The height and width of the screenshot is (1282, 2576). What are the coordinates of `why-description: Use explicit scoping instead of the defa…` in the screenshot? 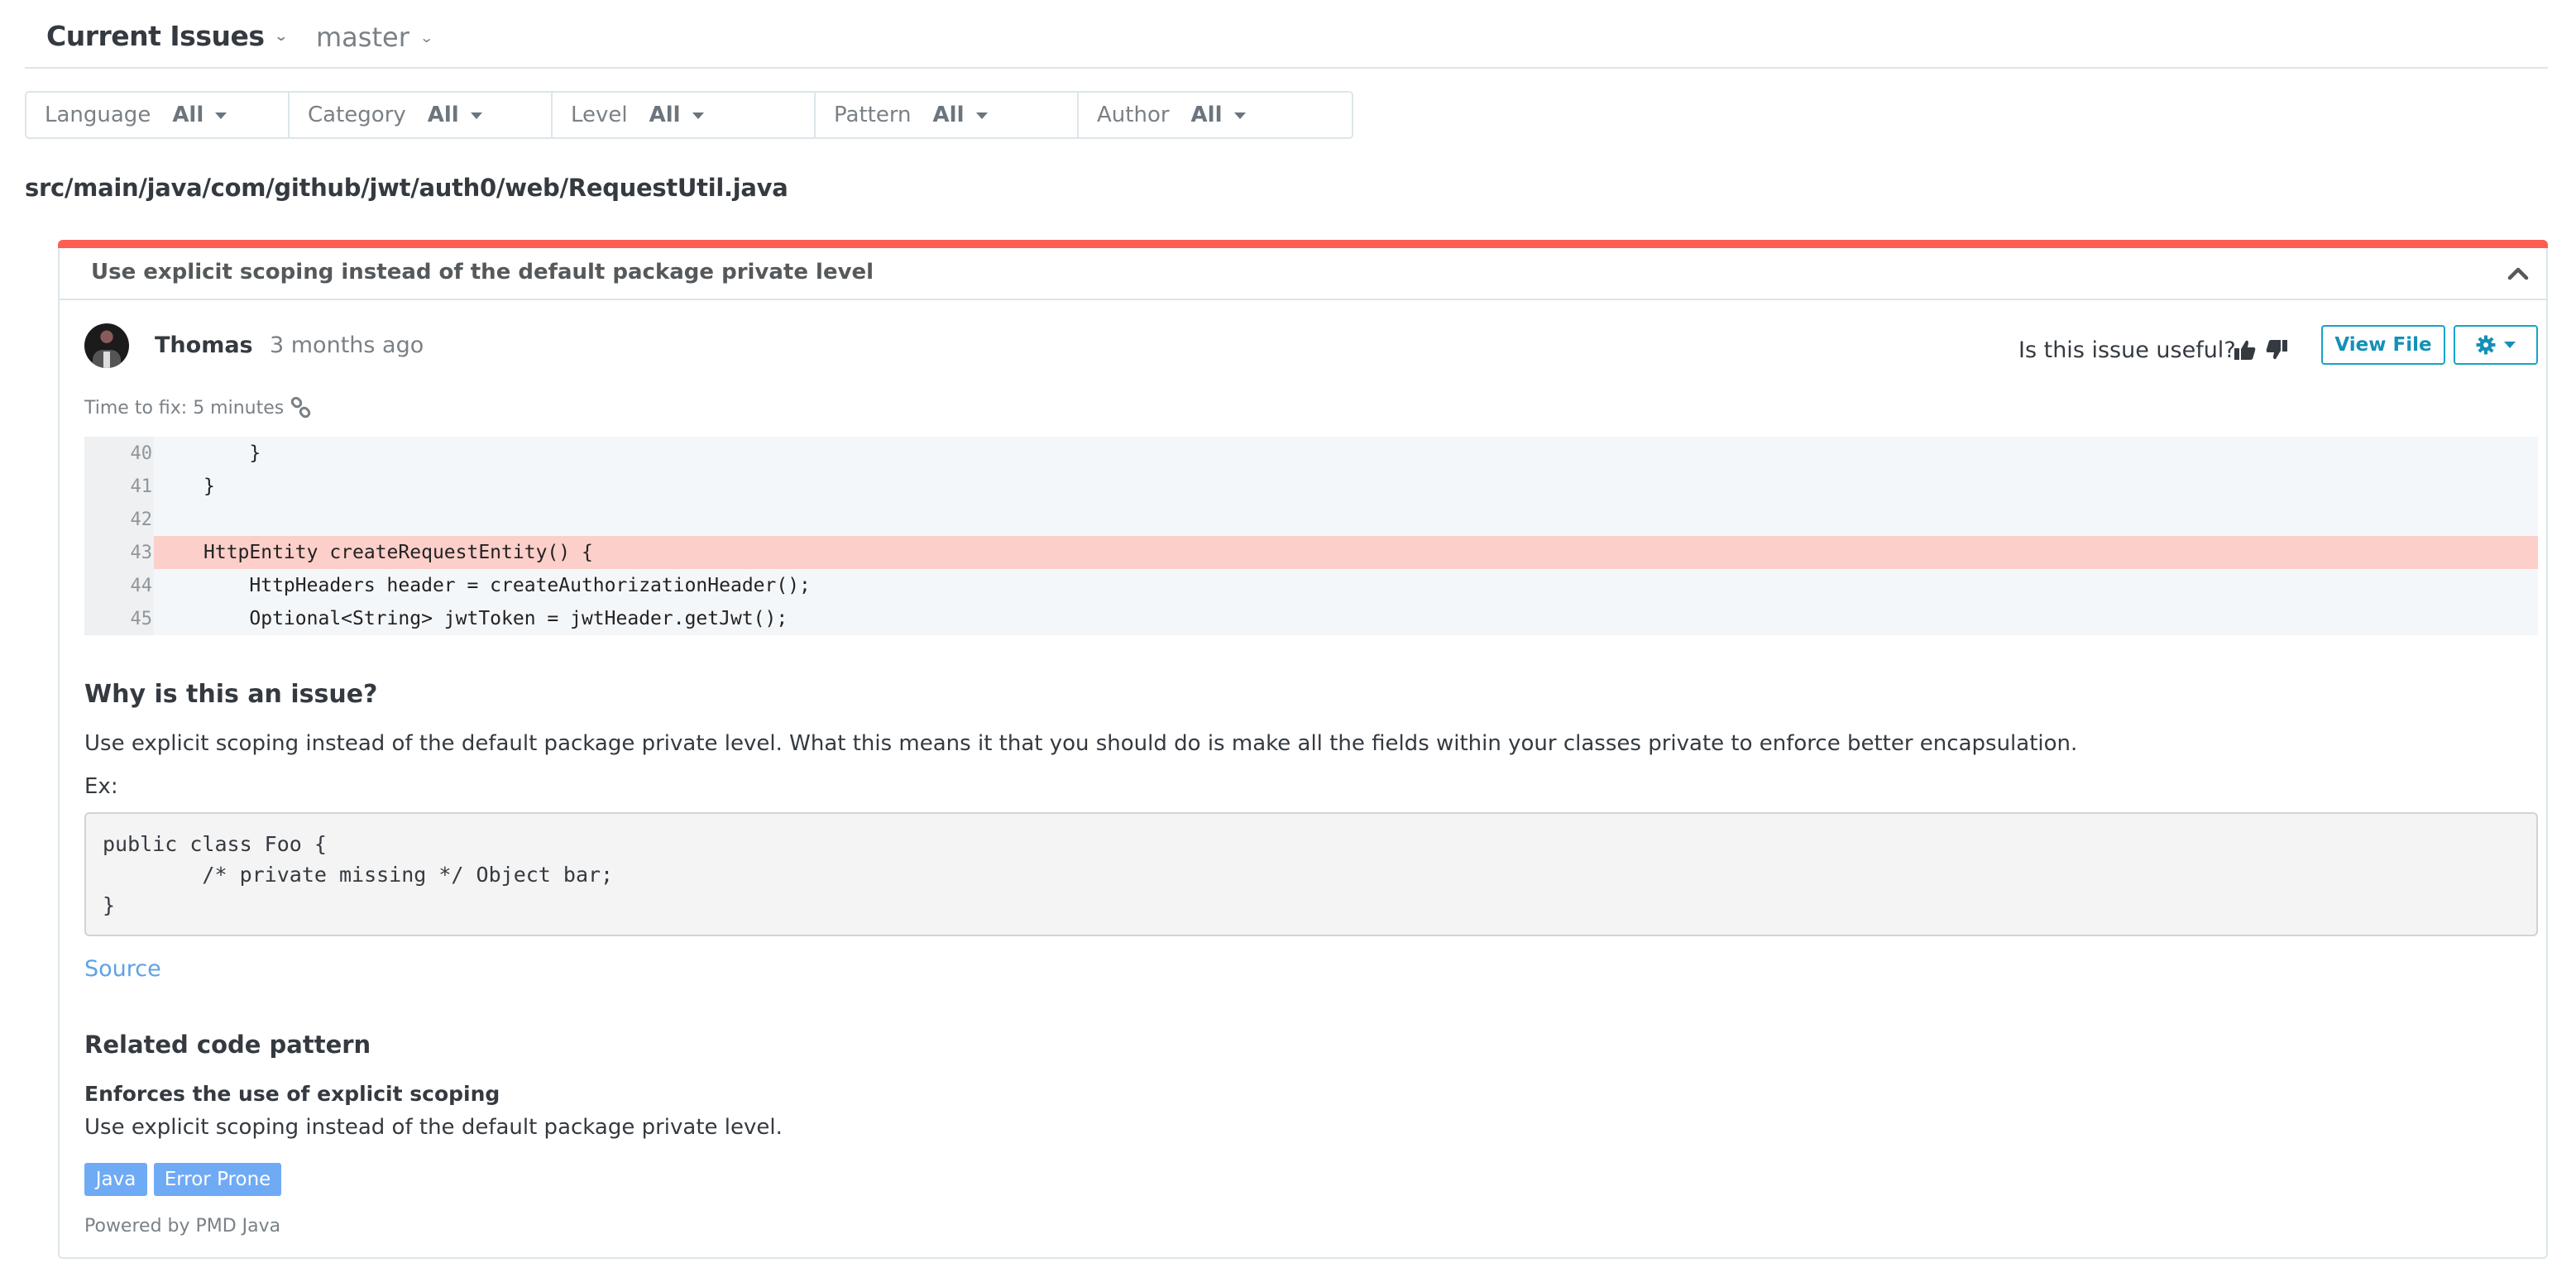 It's located at (1081, 744).